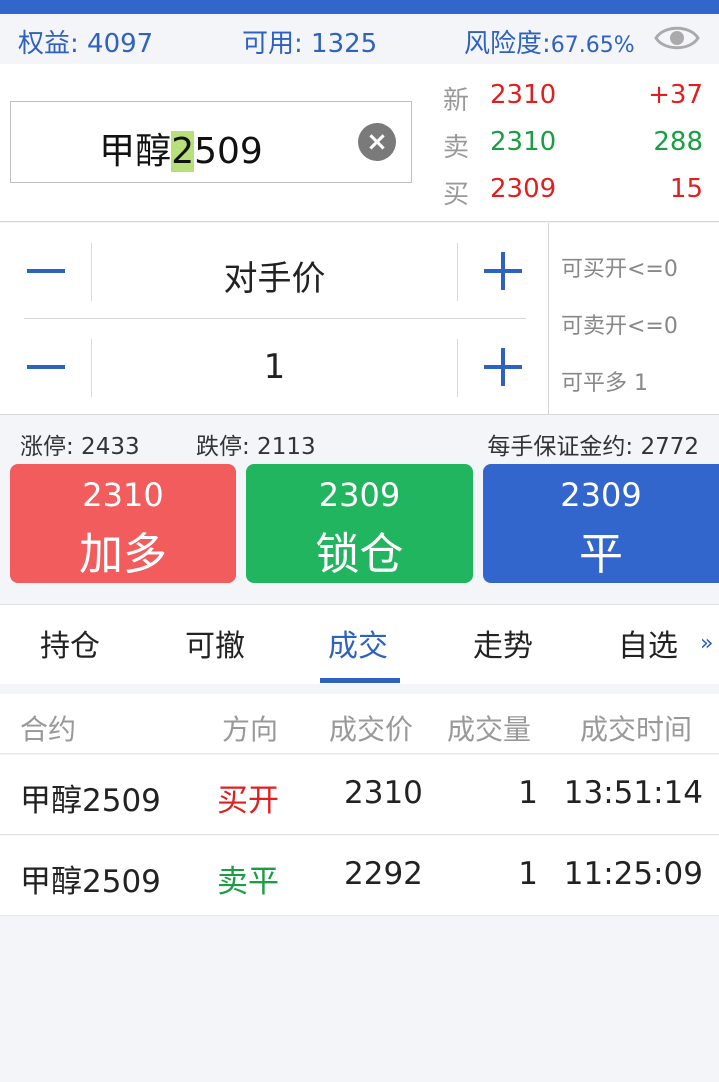  I want to click on trade-direction: 卖平, so click(248, 882).